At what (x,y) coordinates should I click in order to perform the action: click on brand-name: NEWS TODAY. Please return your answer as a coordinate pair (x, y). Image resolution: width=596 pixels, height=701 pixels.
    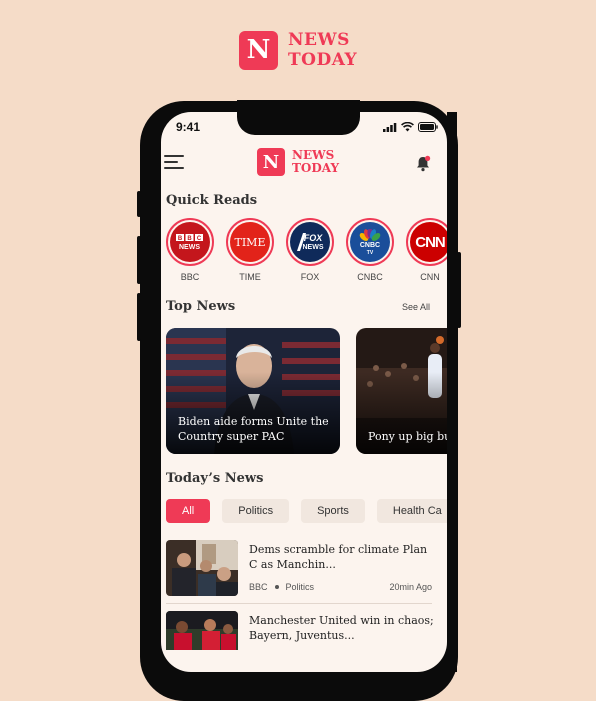
    Looking at the image, I should click on (322, 50).